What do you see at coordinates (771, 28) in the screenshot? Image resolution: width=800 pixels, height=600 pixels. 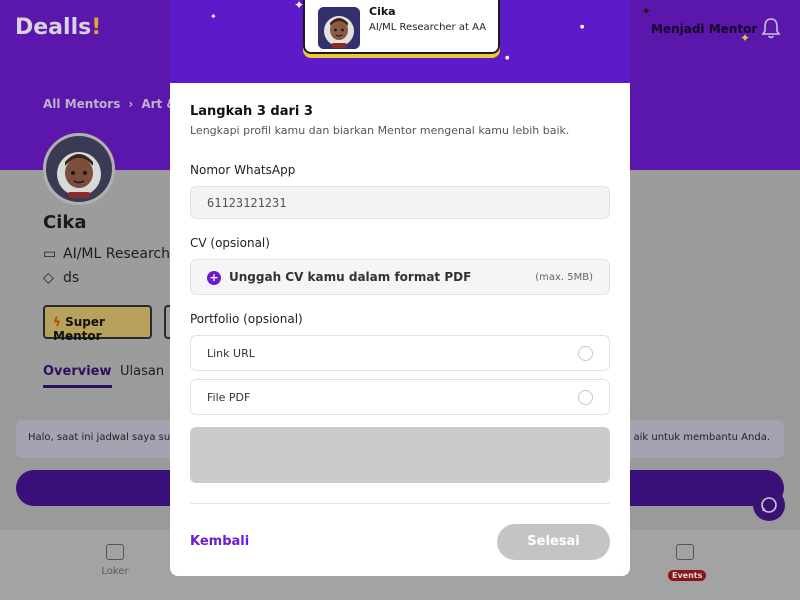 I see `bell-icon` at bounding box center [771, 28].